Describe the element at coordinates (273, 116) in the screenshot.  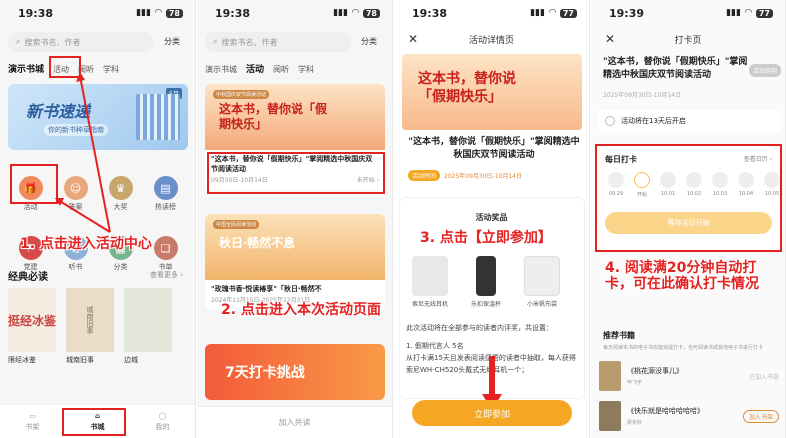
I see `activity-image-title: 这本书，替你说「假期快乐」` at that location.